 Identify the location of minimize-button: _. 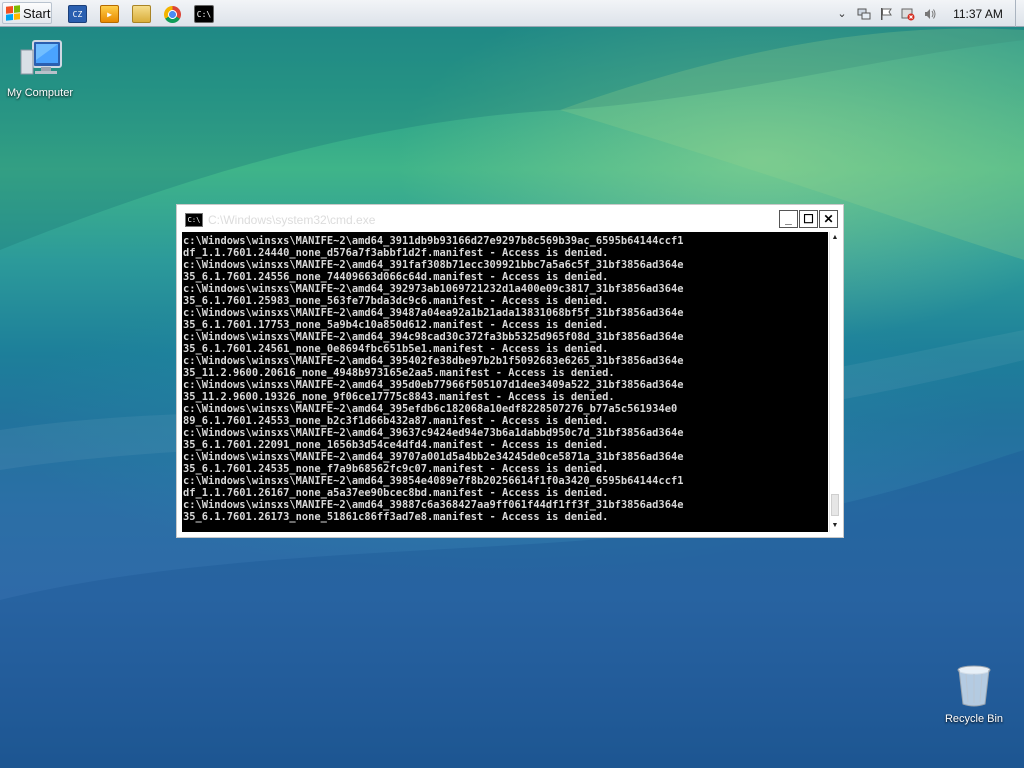
(788, 219).